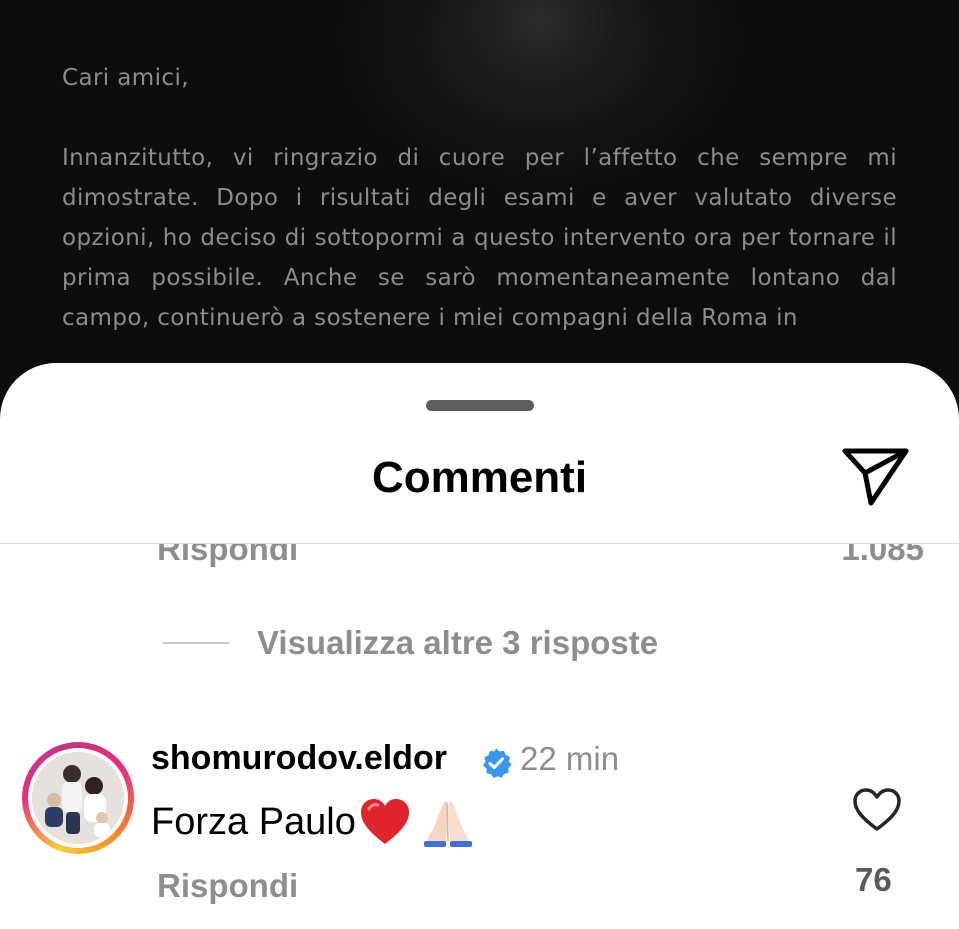  I want to click on share-button, so click(876, 476).